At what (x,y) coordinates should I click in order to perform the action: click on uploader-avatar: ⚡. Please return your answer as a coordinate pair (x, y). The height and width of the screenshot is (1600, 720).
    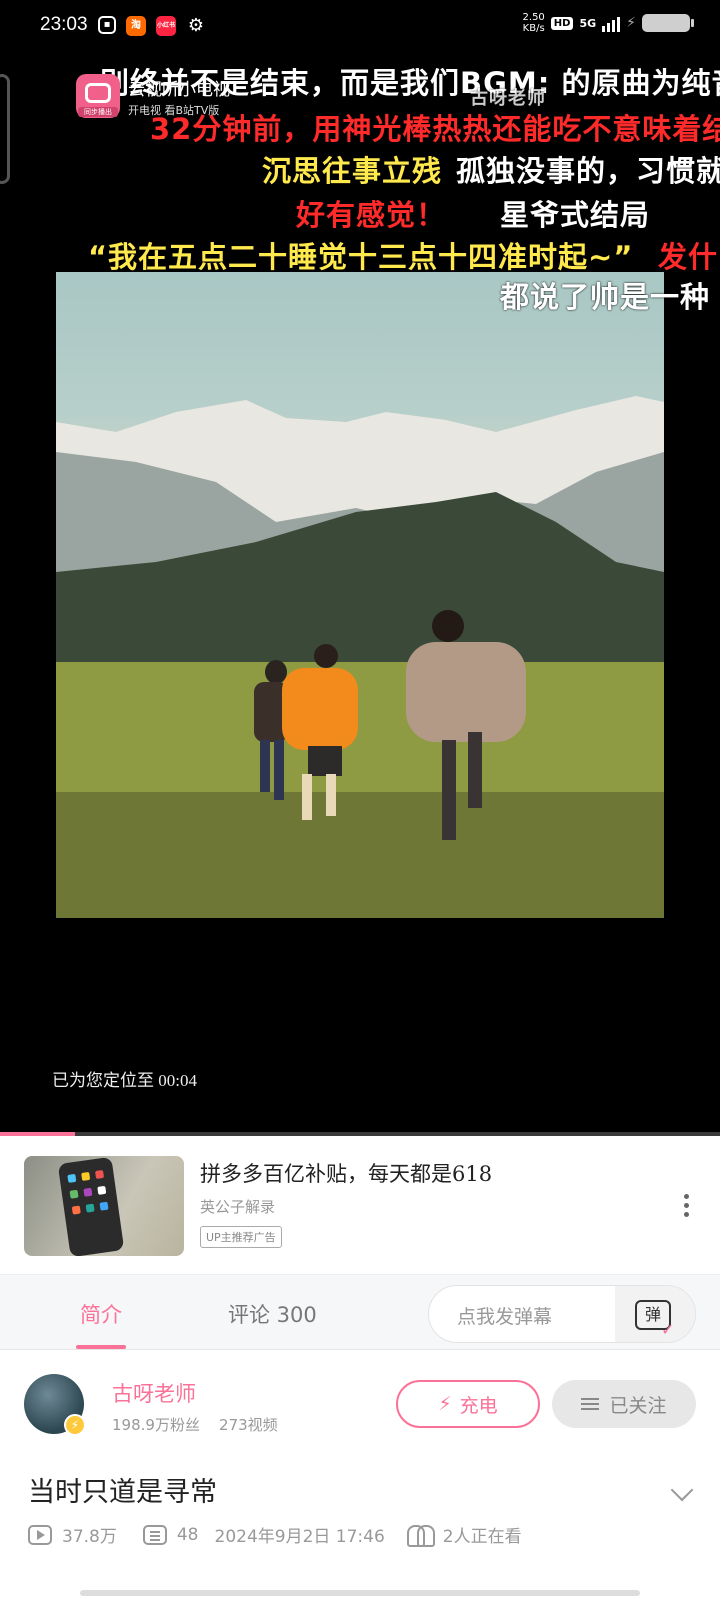
    Looking at the image, I should click on (55, 1405).